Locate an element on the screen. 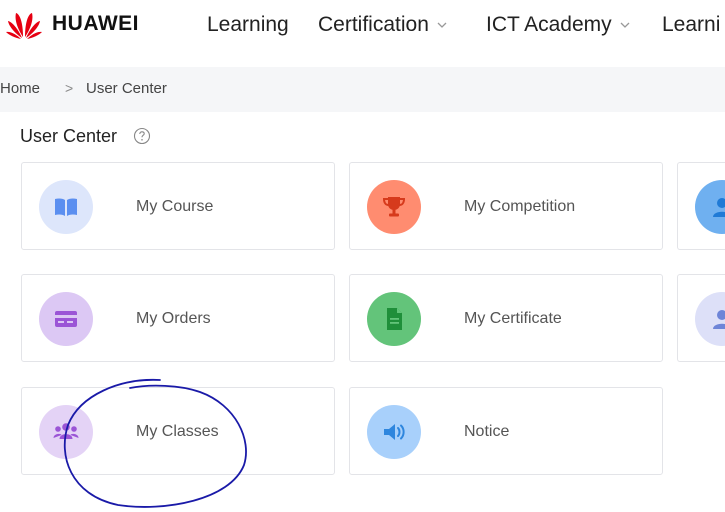  card-partial-team is located at coordinates (701, 318).